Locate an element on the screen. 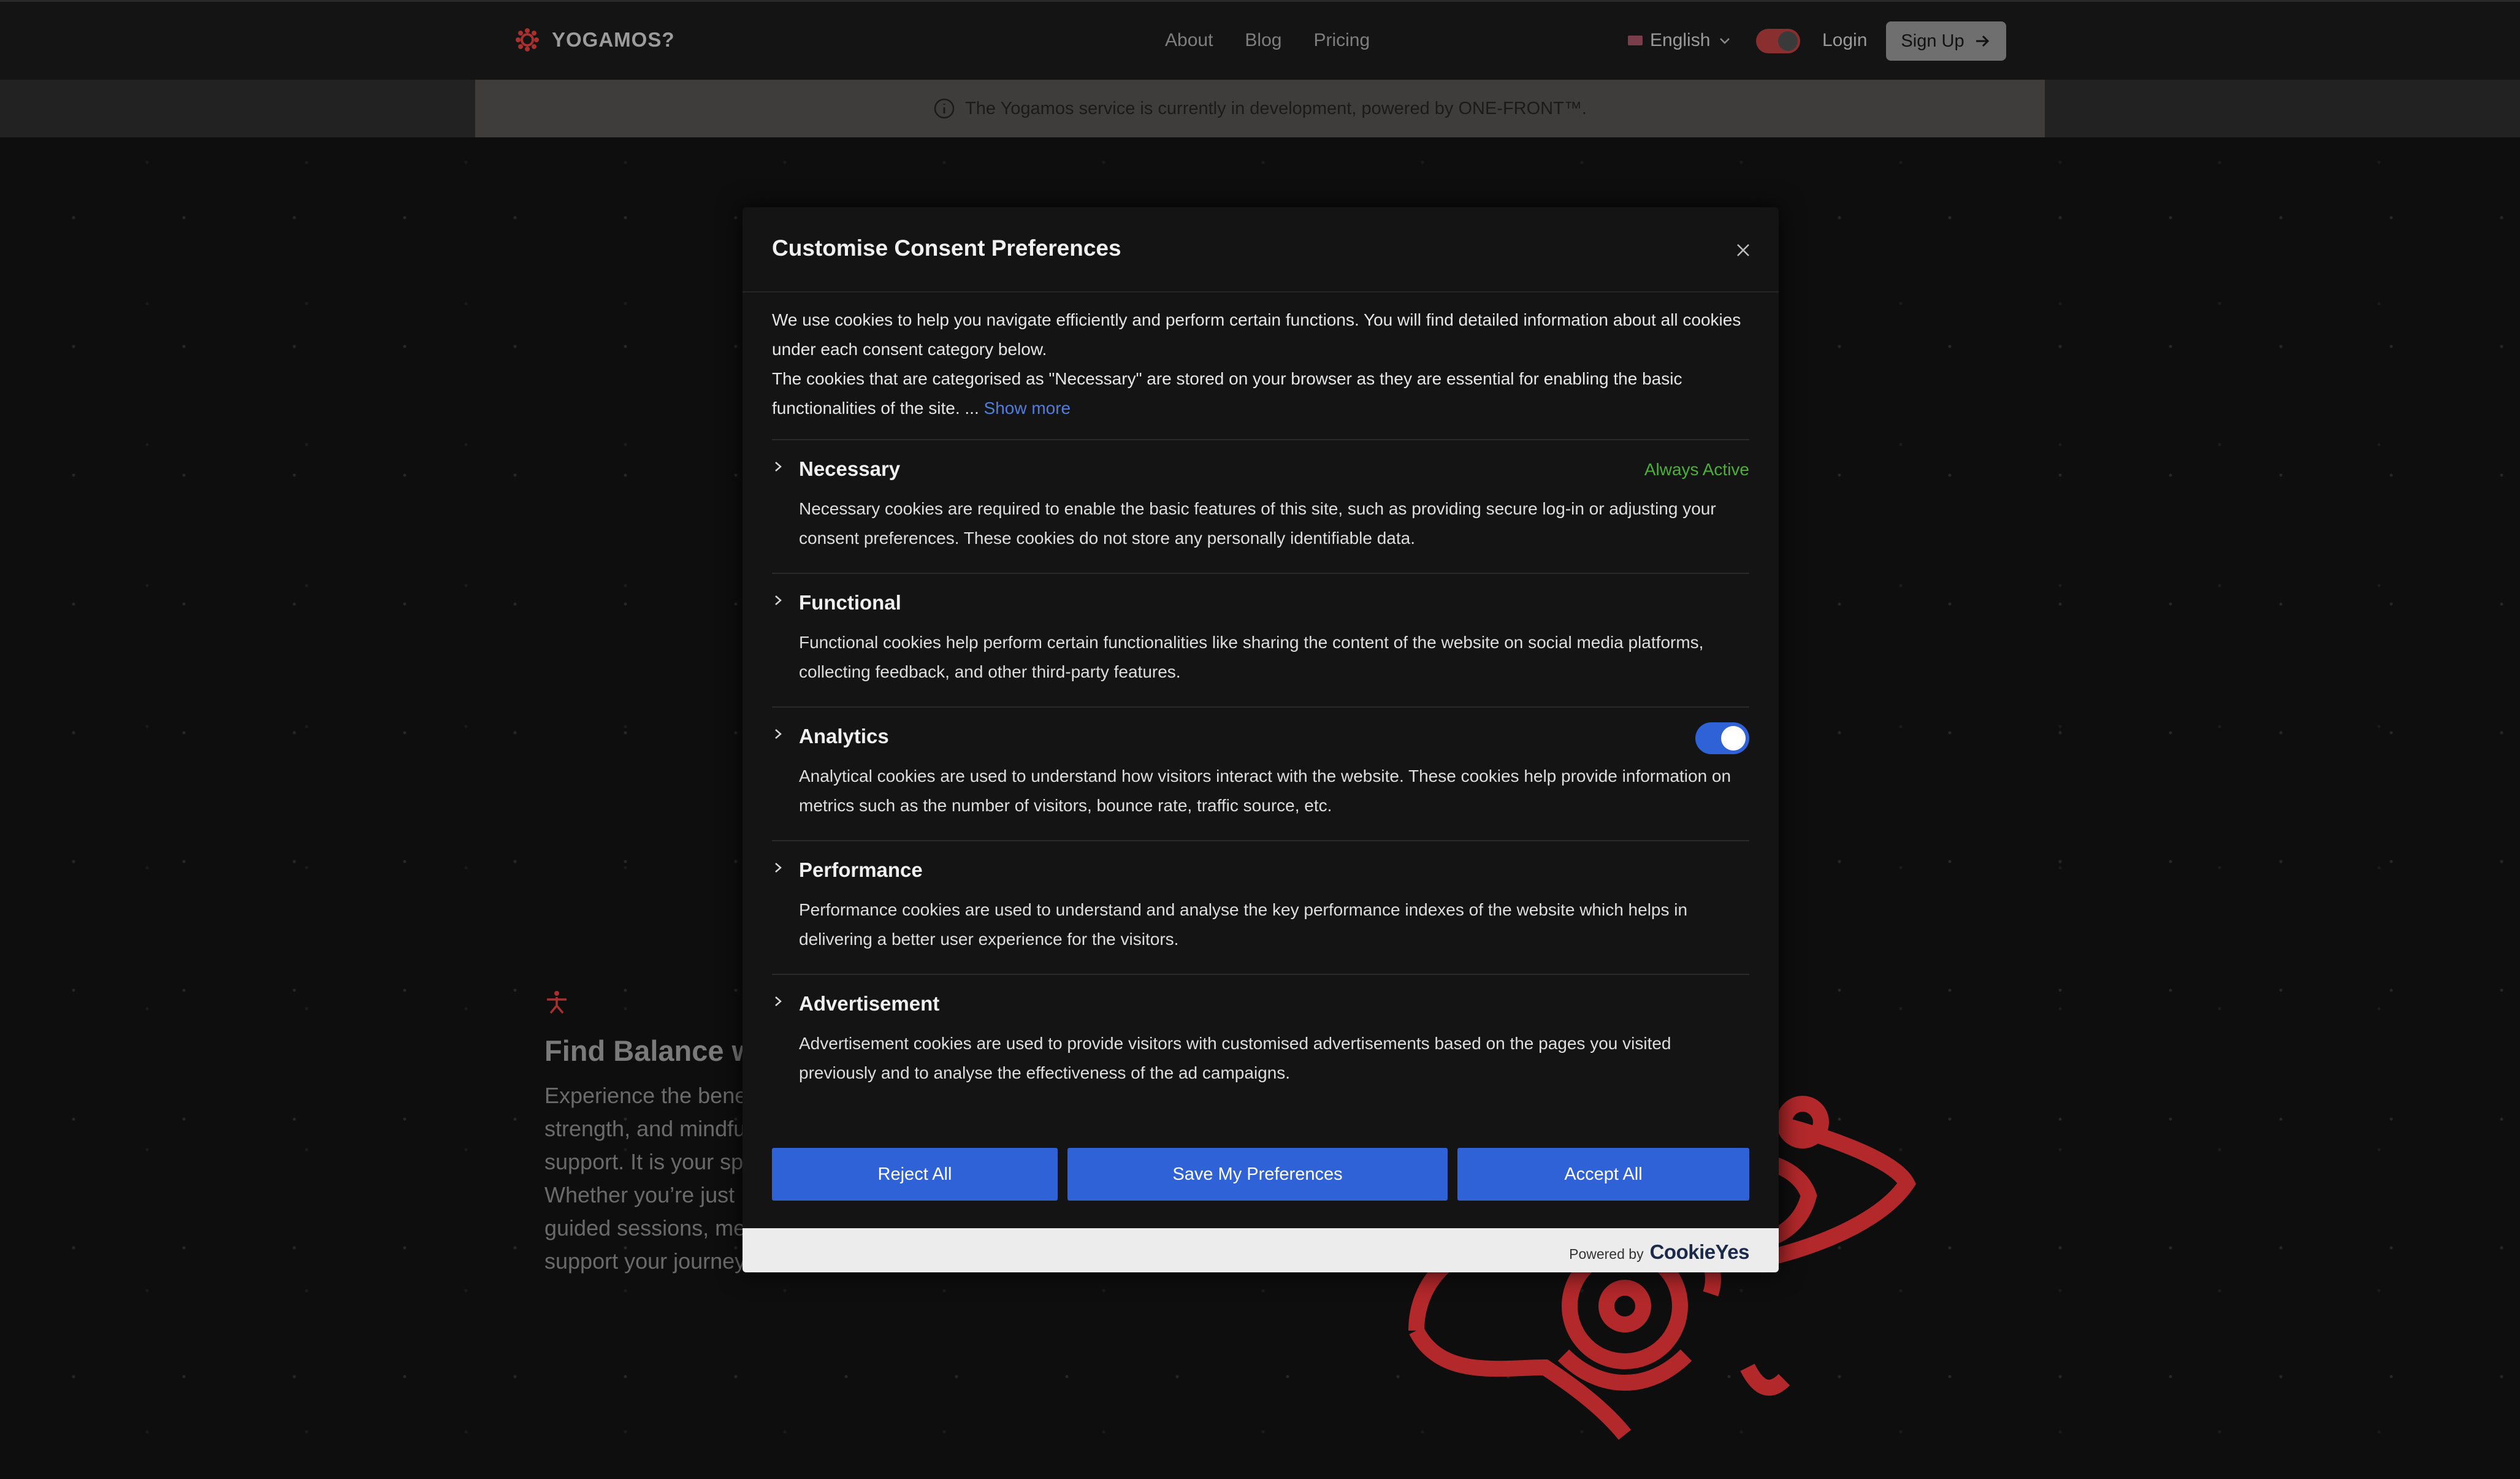 Image resolution: width=2520 pixels, height=1479 pixels. category-title: Advertisement is located at coordinates (869, 1003).